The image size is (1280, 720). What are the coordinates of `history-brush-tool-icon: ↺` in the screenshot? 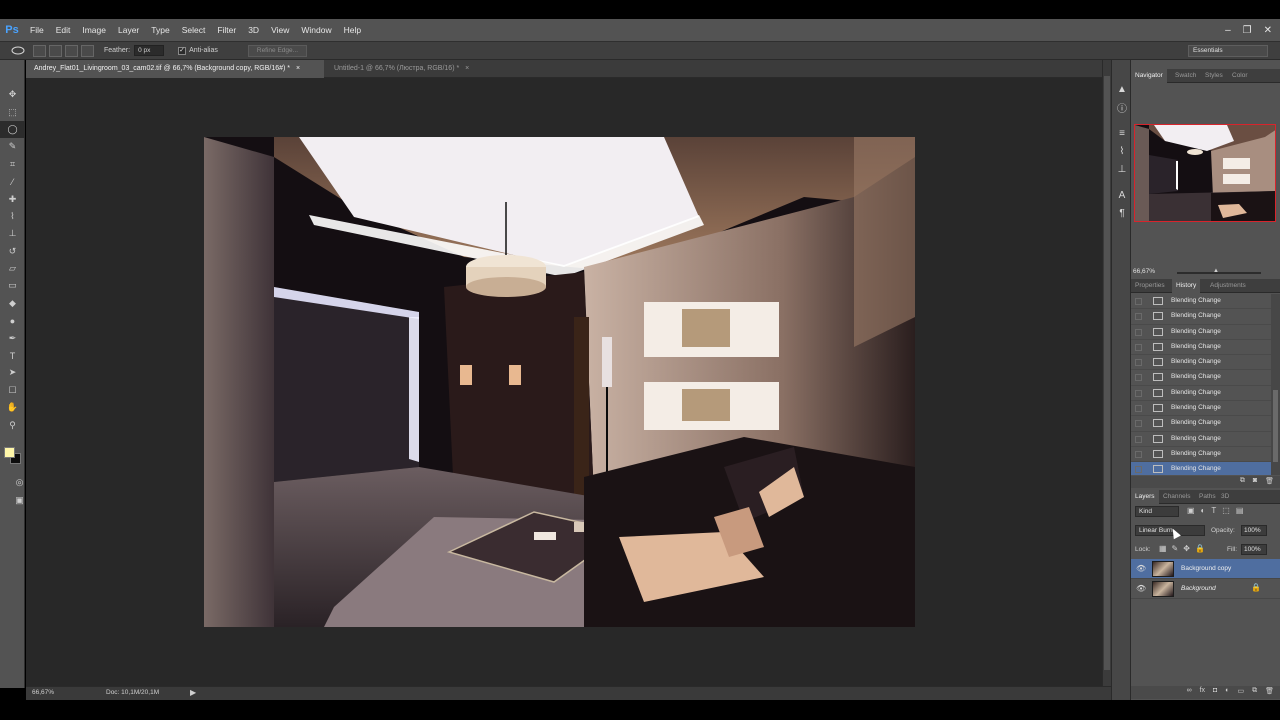 It's located at (12, 251).